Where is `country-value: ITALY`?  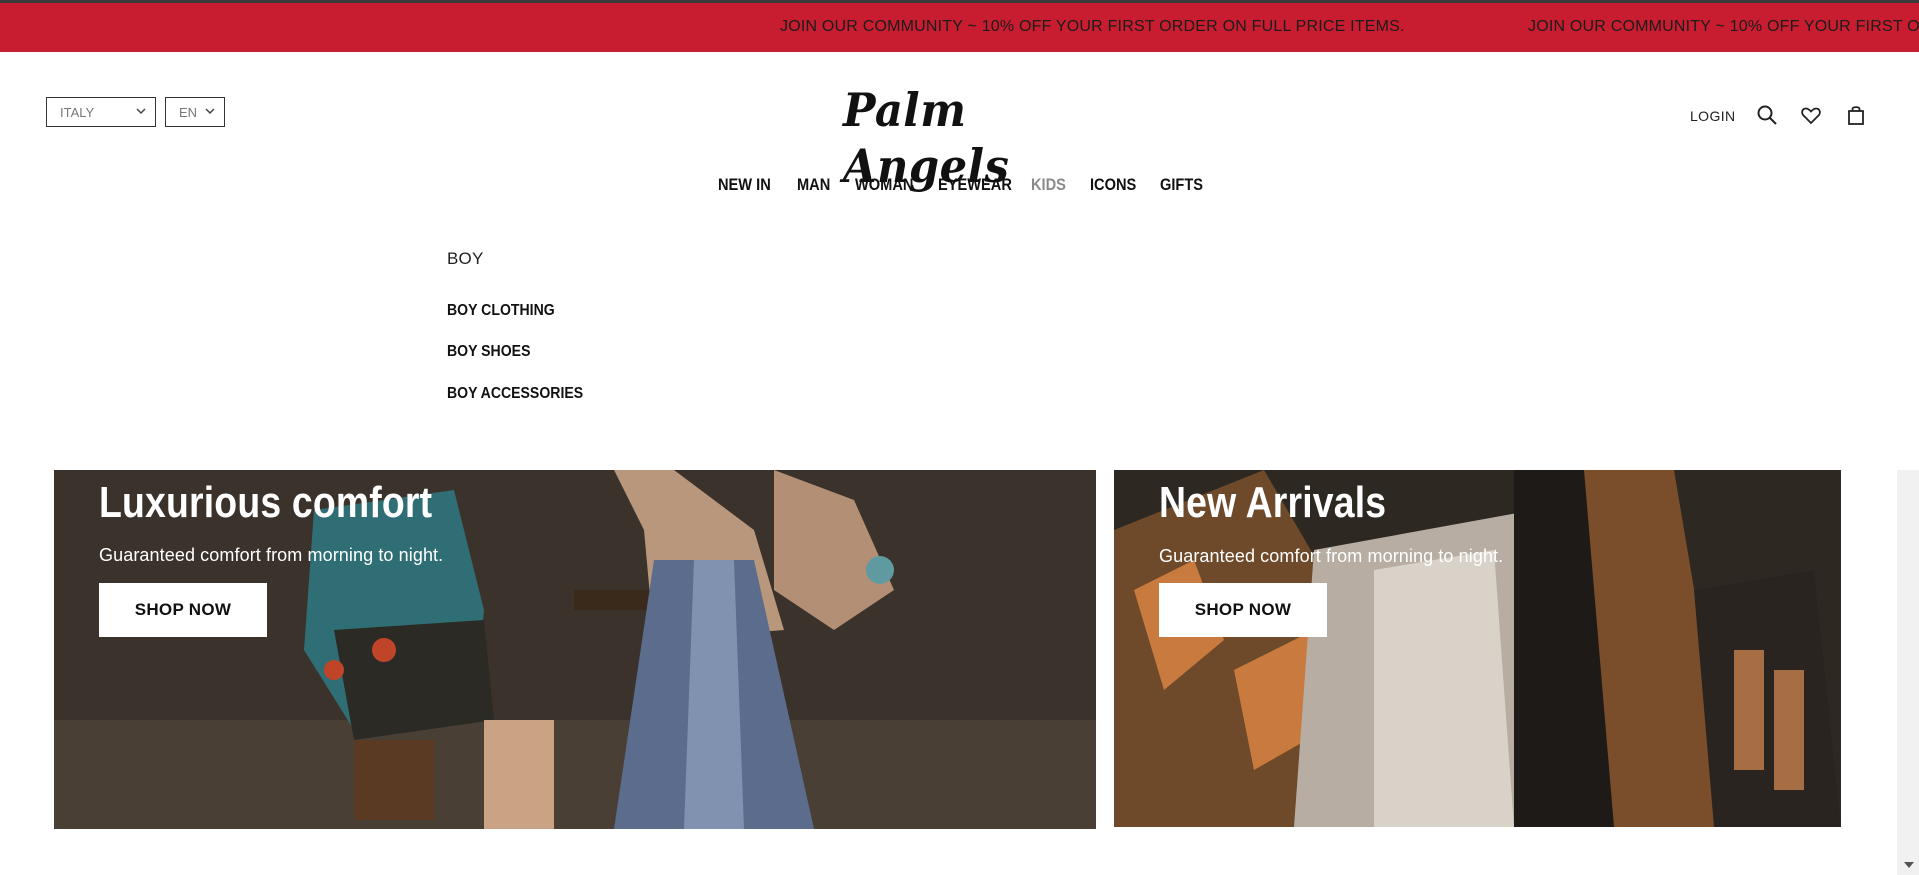 country-value: ITALY is located at coordinates (77, 112).